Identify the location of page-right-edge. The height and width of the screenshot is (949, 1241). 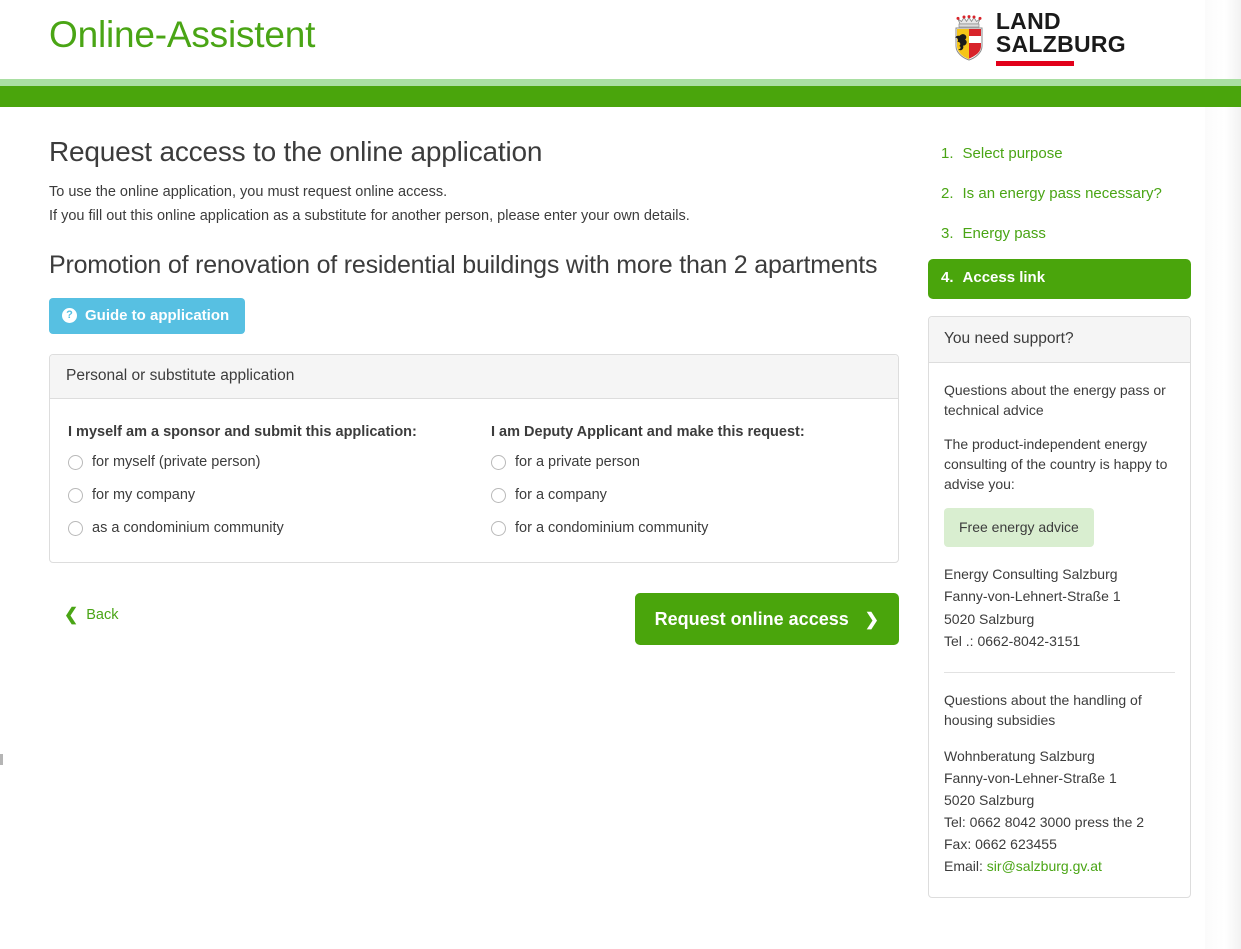
(1223, 474).